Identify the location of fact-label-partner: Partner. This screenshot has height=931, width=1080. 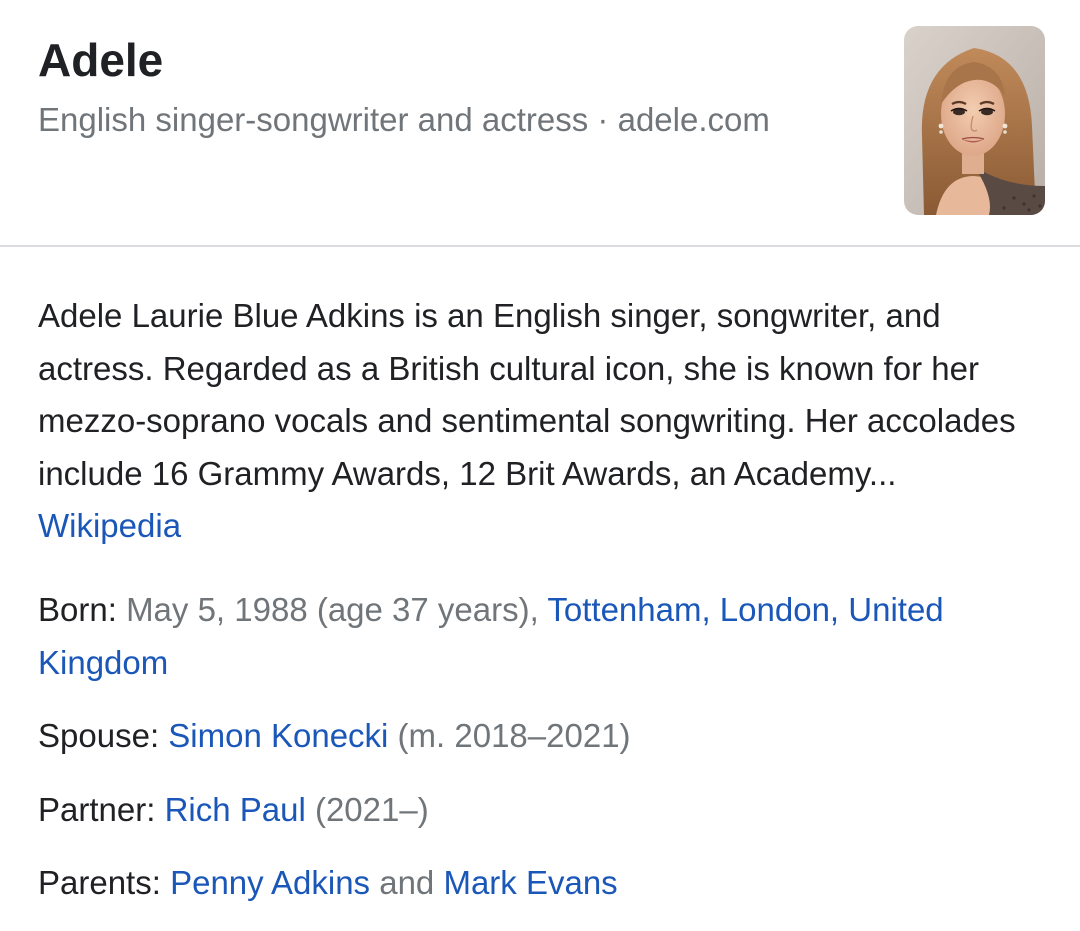
(92, 809).